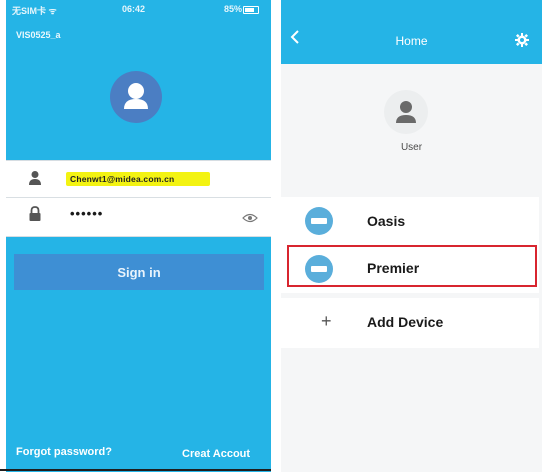 This screenshot has height=472, width=542. Describe the element at coordinates (251, 10) in the screenshot. I see `battery-icon` at that location.